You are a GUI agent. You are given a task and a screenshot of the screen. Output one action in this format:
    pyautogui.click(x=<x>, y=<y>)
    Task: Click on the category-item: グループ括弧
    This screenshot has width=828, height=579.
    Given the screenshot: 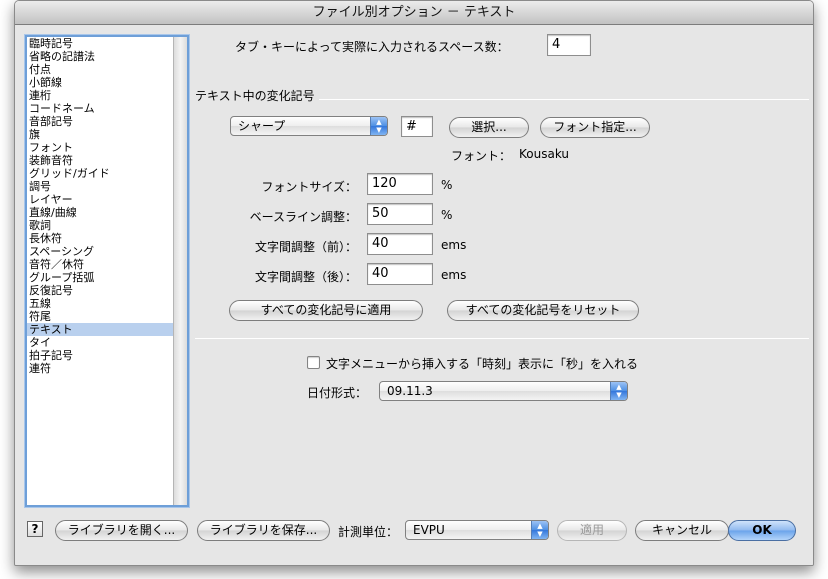 What is the action you would take?
    pyautogui.click(x=100, y=277)
    